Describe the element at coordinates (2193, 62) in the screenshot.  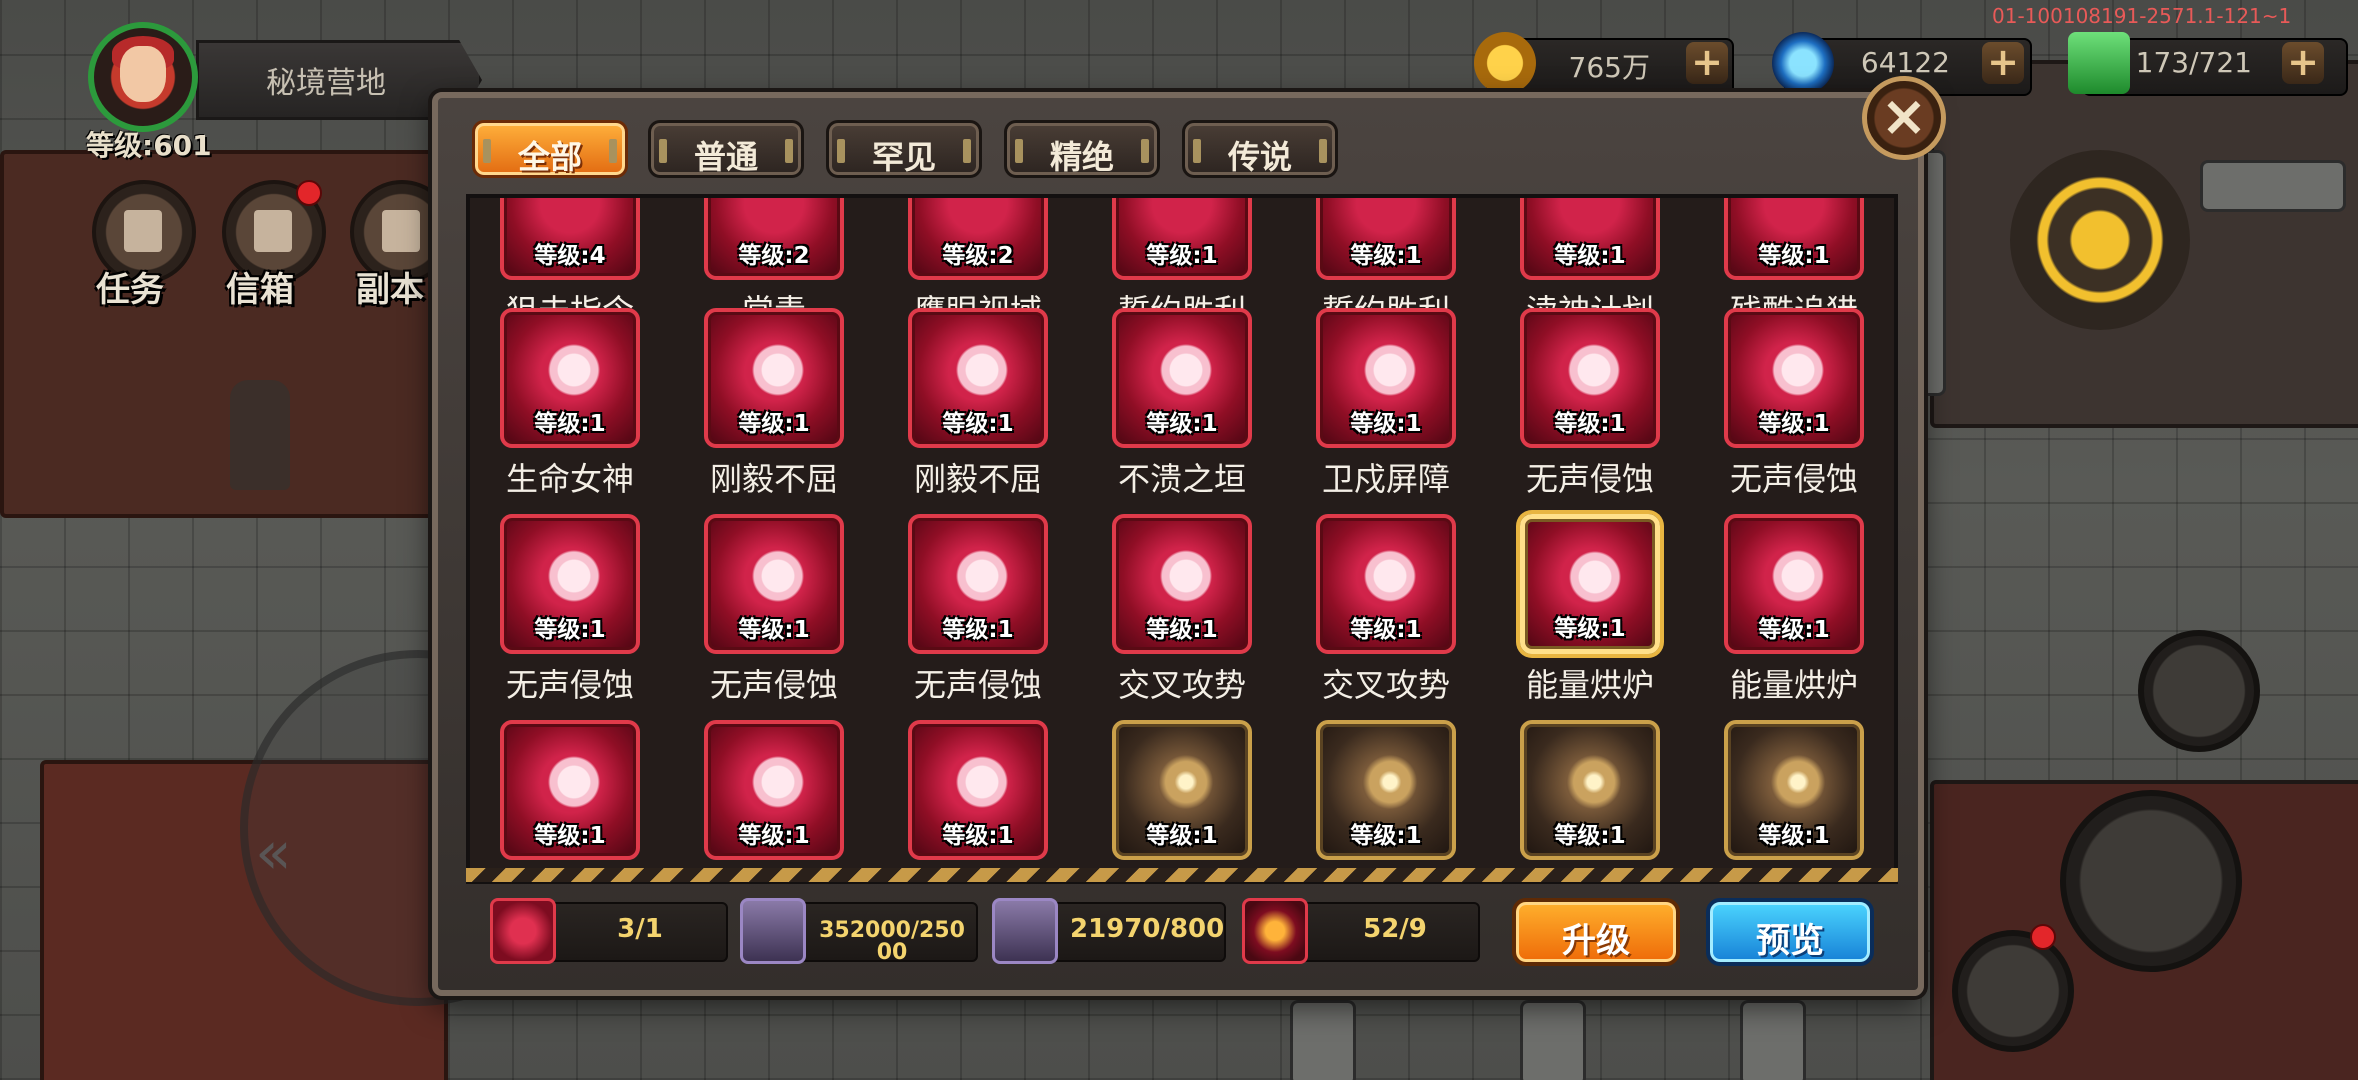
I see `stamina-value: 173/721` at that location.